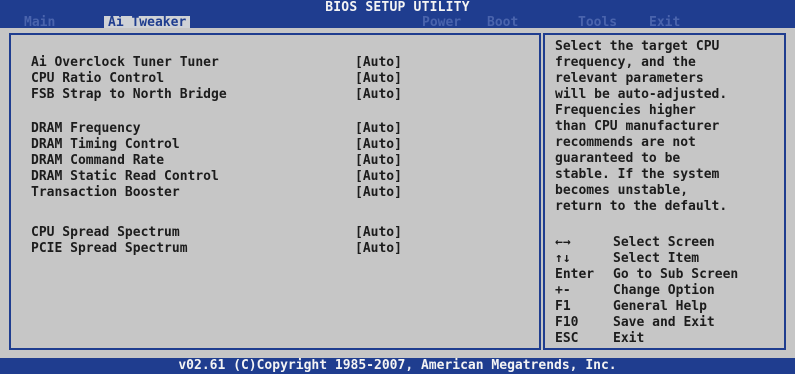  Describe the element at coordinates (105, 192) in the screenshot. I see `setting-label: Transaction Booster` at that location.